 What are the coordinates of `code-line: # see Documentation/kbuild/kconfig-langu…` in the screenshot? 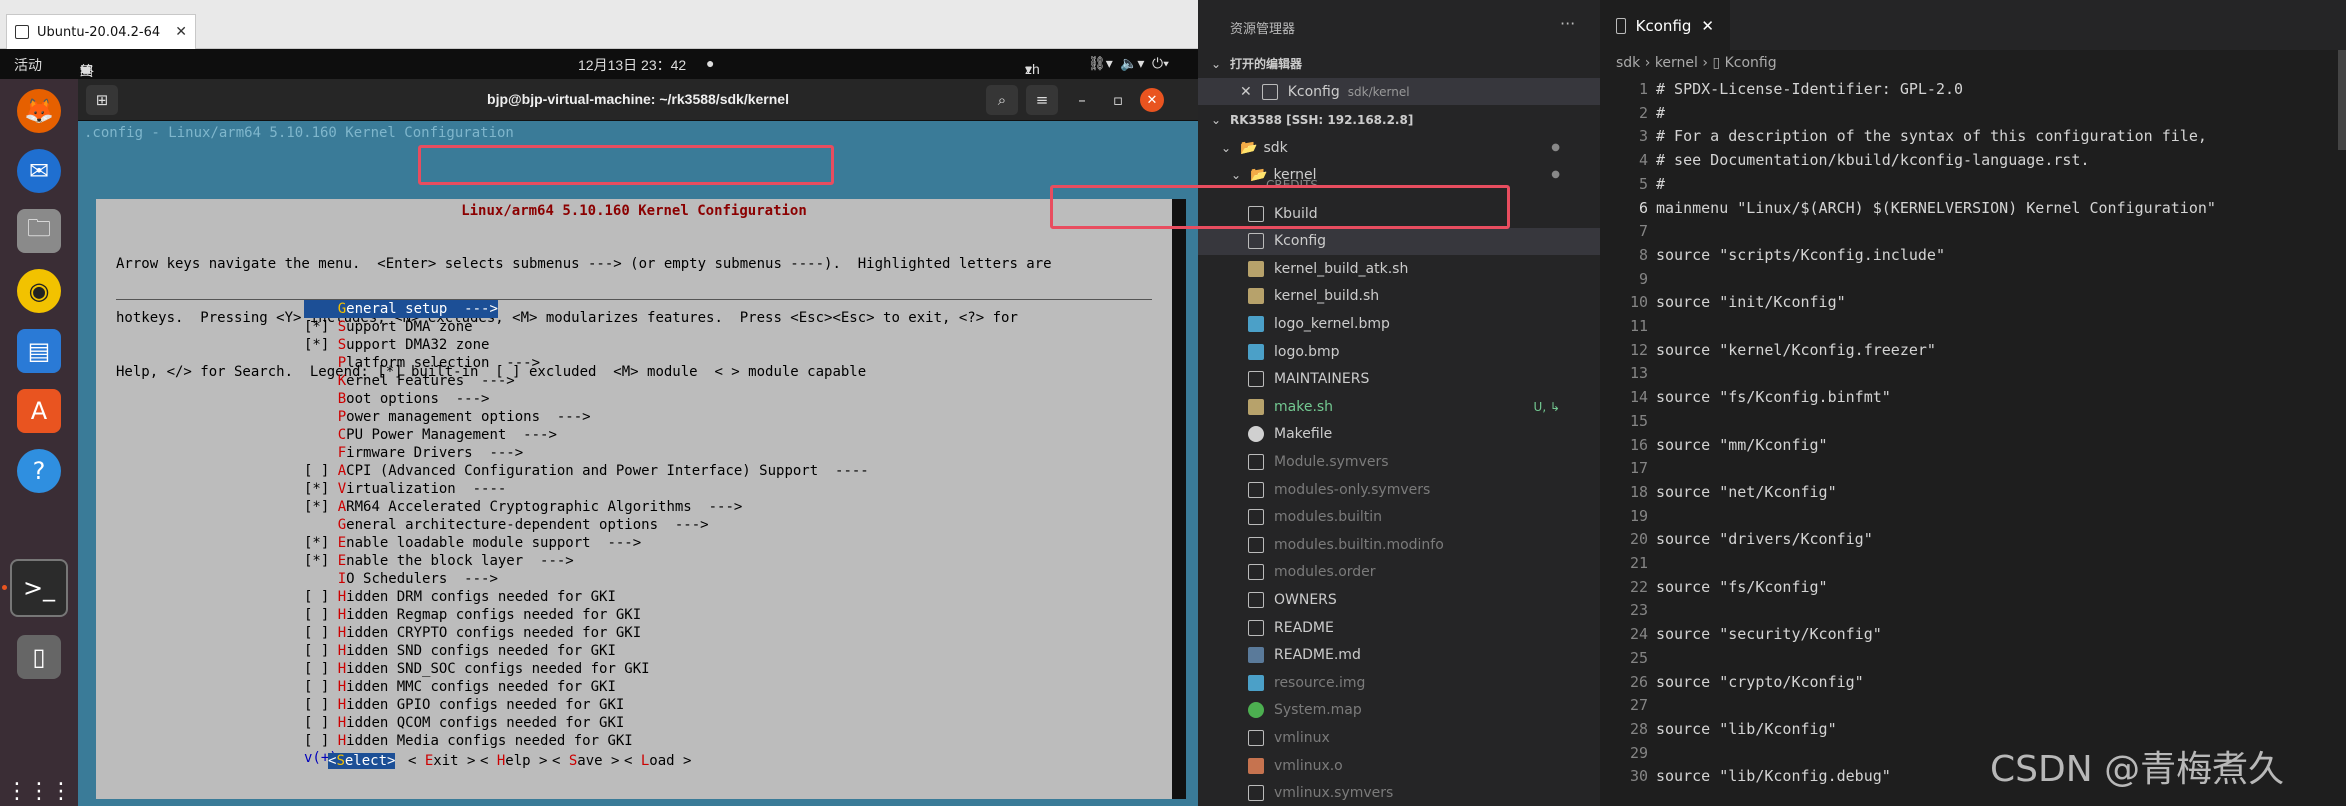 It's located at (1872, 160).